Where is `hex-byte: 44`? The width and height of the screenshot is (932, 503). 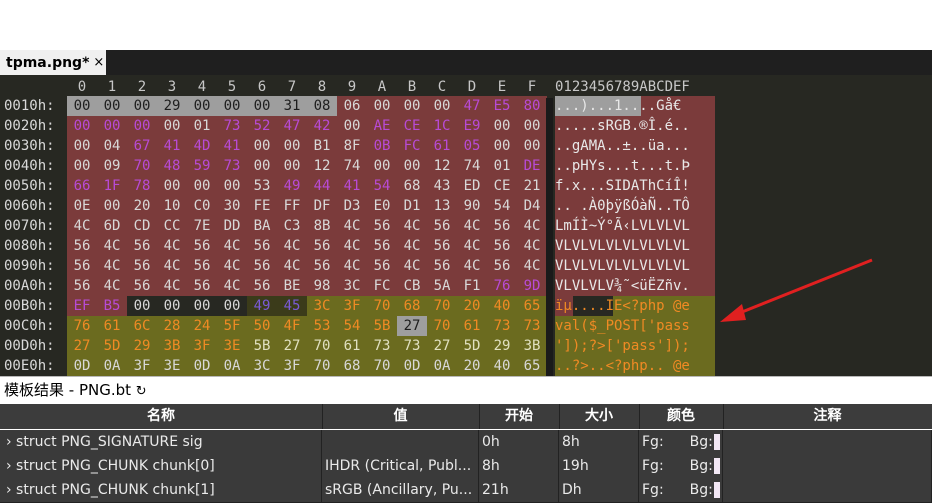 hex-byte: 44 is located at coordinates (322, 186).